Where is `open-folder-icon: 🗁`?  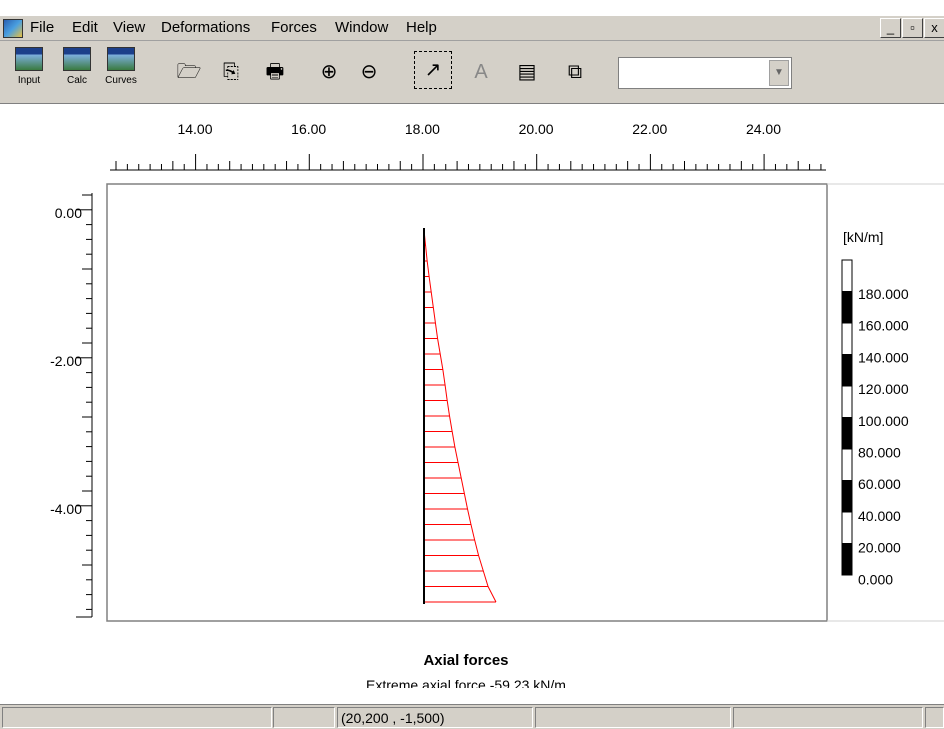
open-folder-icon: 🗁 is located at coordinates (189, 72).